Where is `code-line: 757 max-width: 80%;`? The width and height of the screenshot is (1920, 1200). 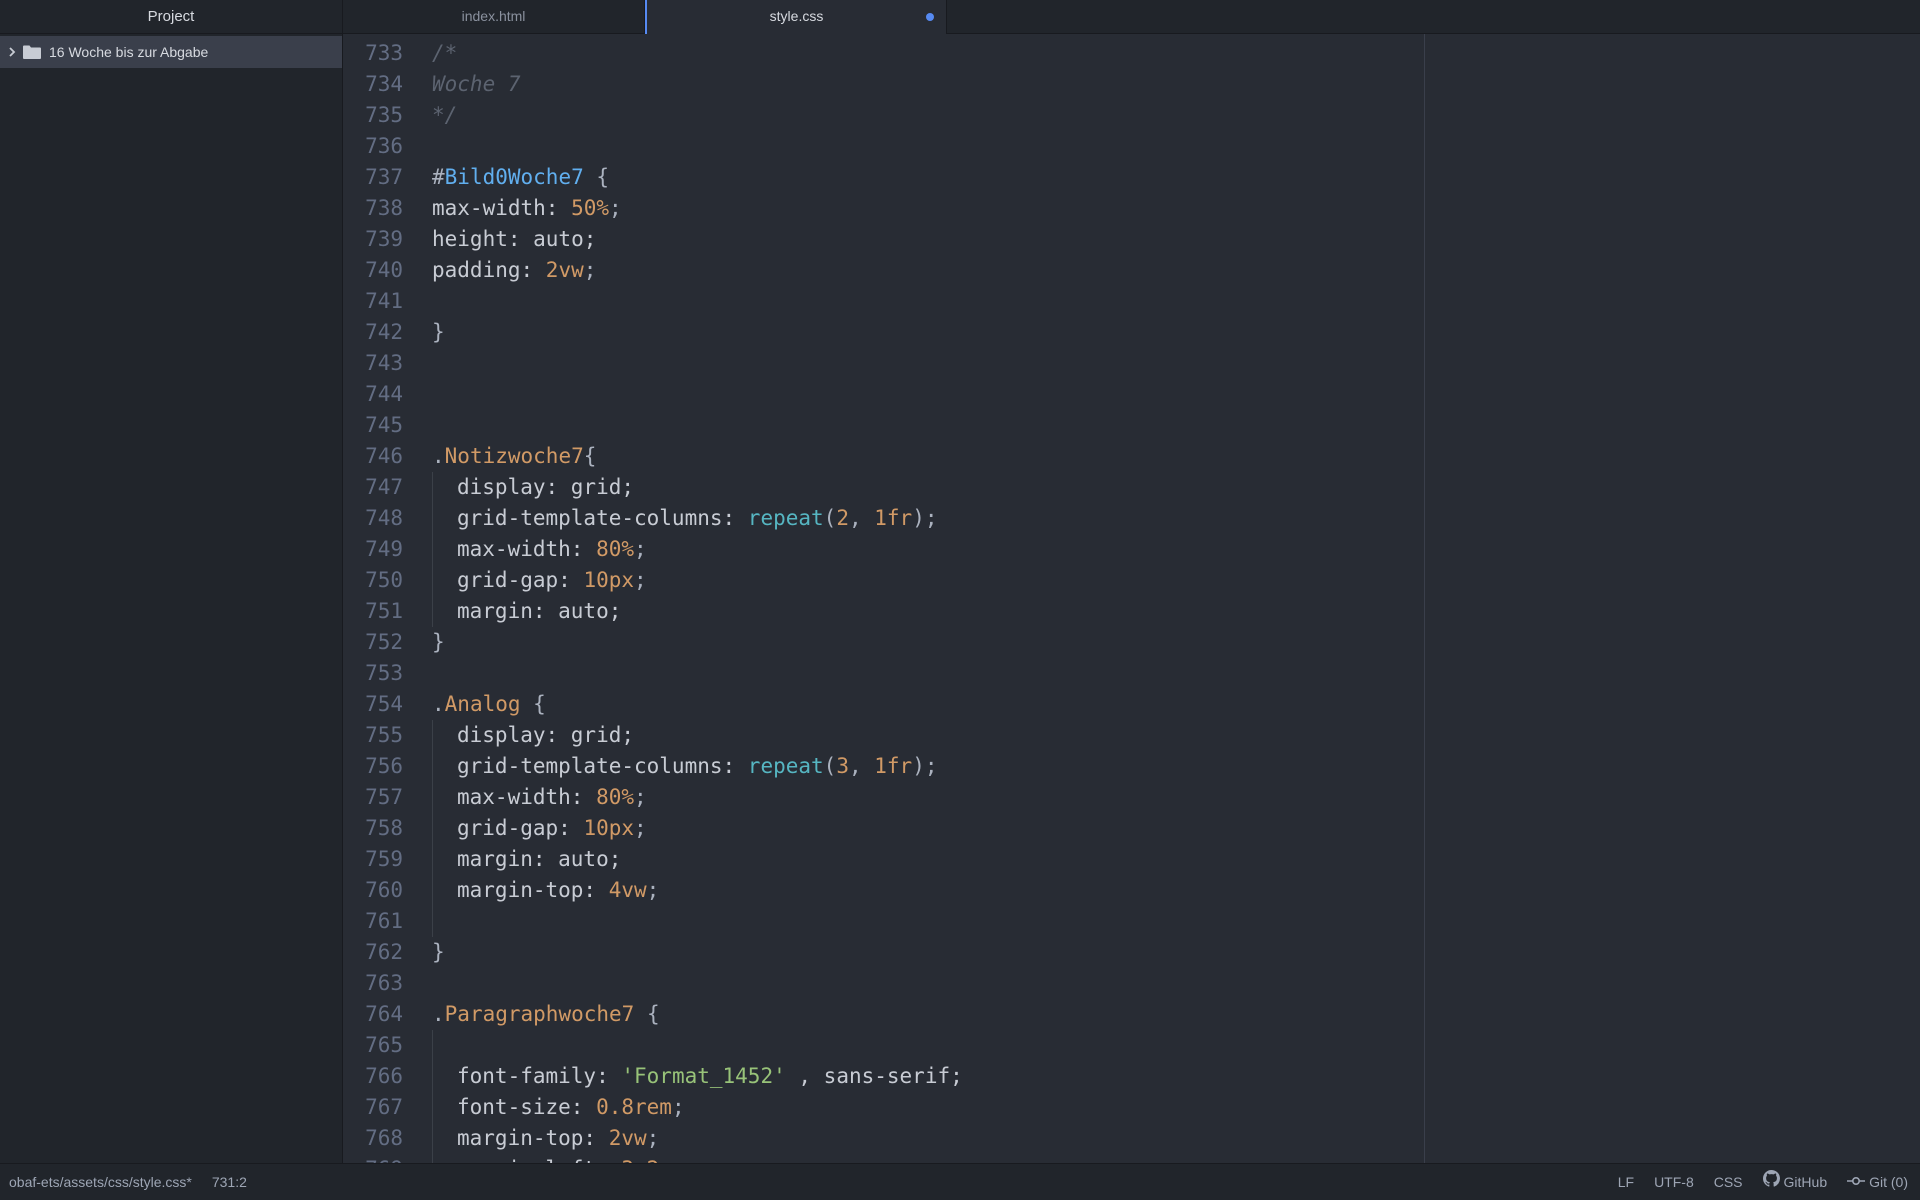 code-line: 757 max-width: 80%; is located at coordinates (1131, 797).